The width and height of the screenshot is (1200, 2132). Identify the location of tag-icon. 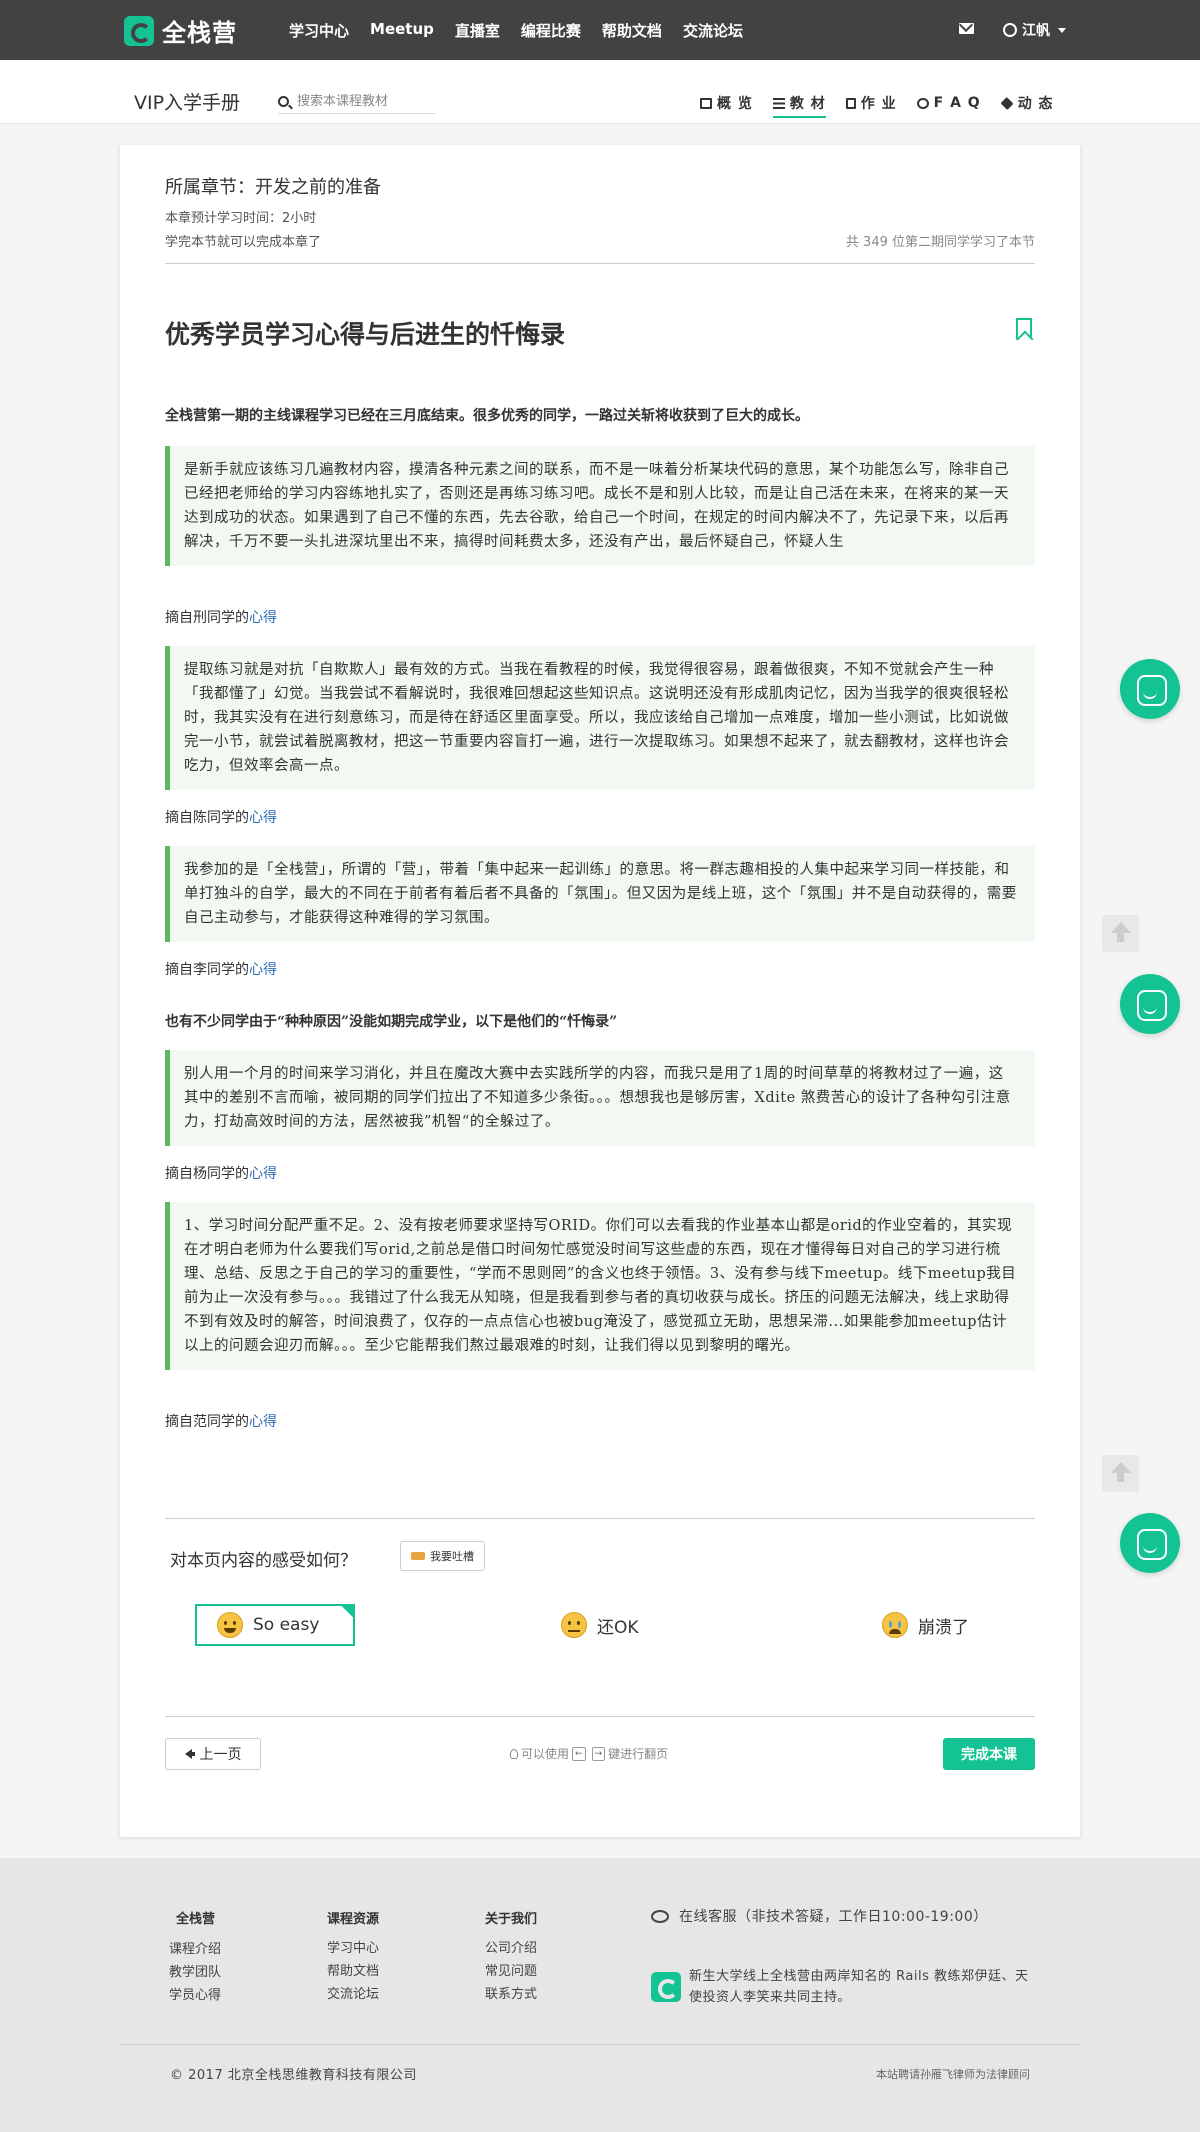
(1007, 103).